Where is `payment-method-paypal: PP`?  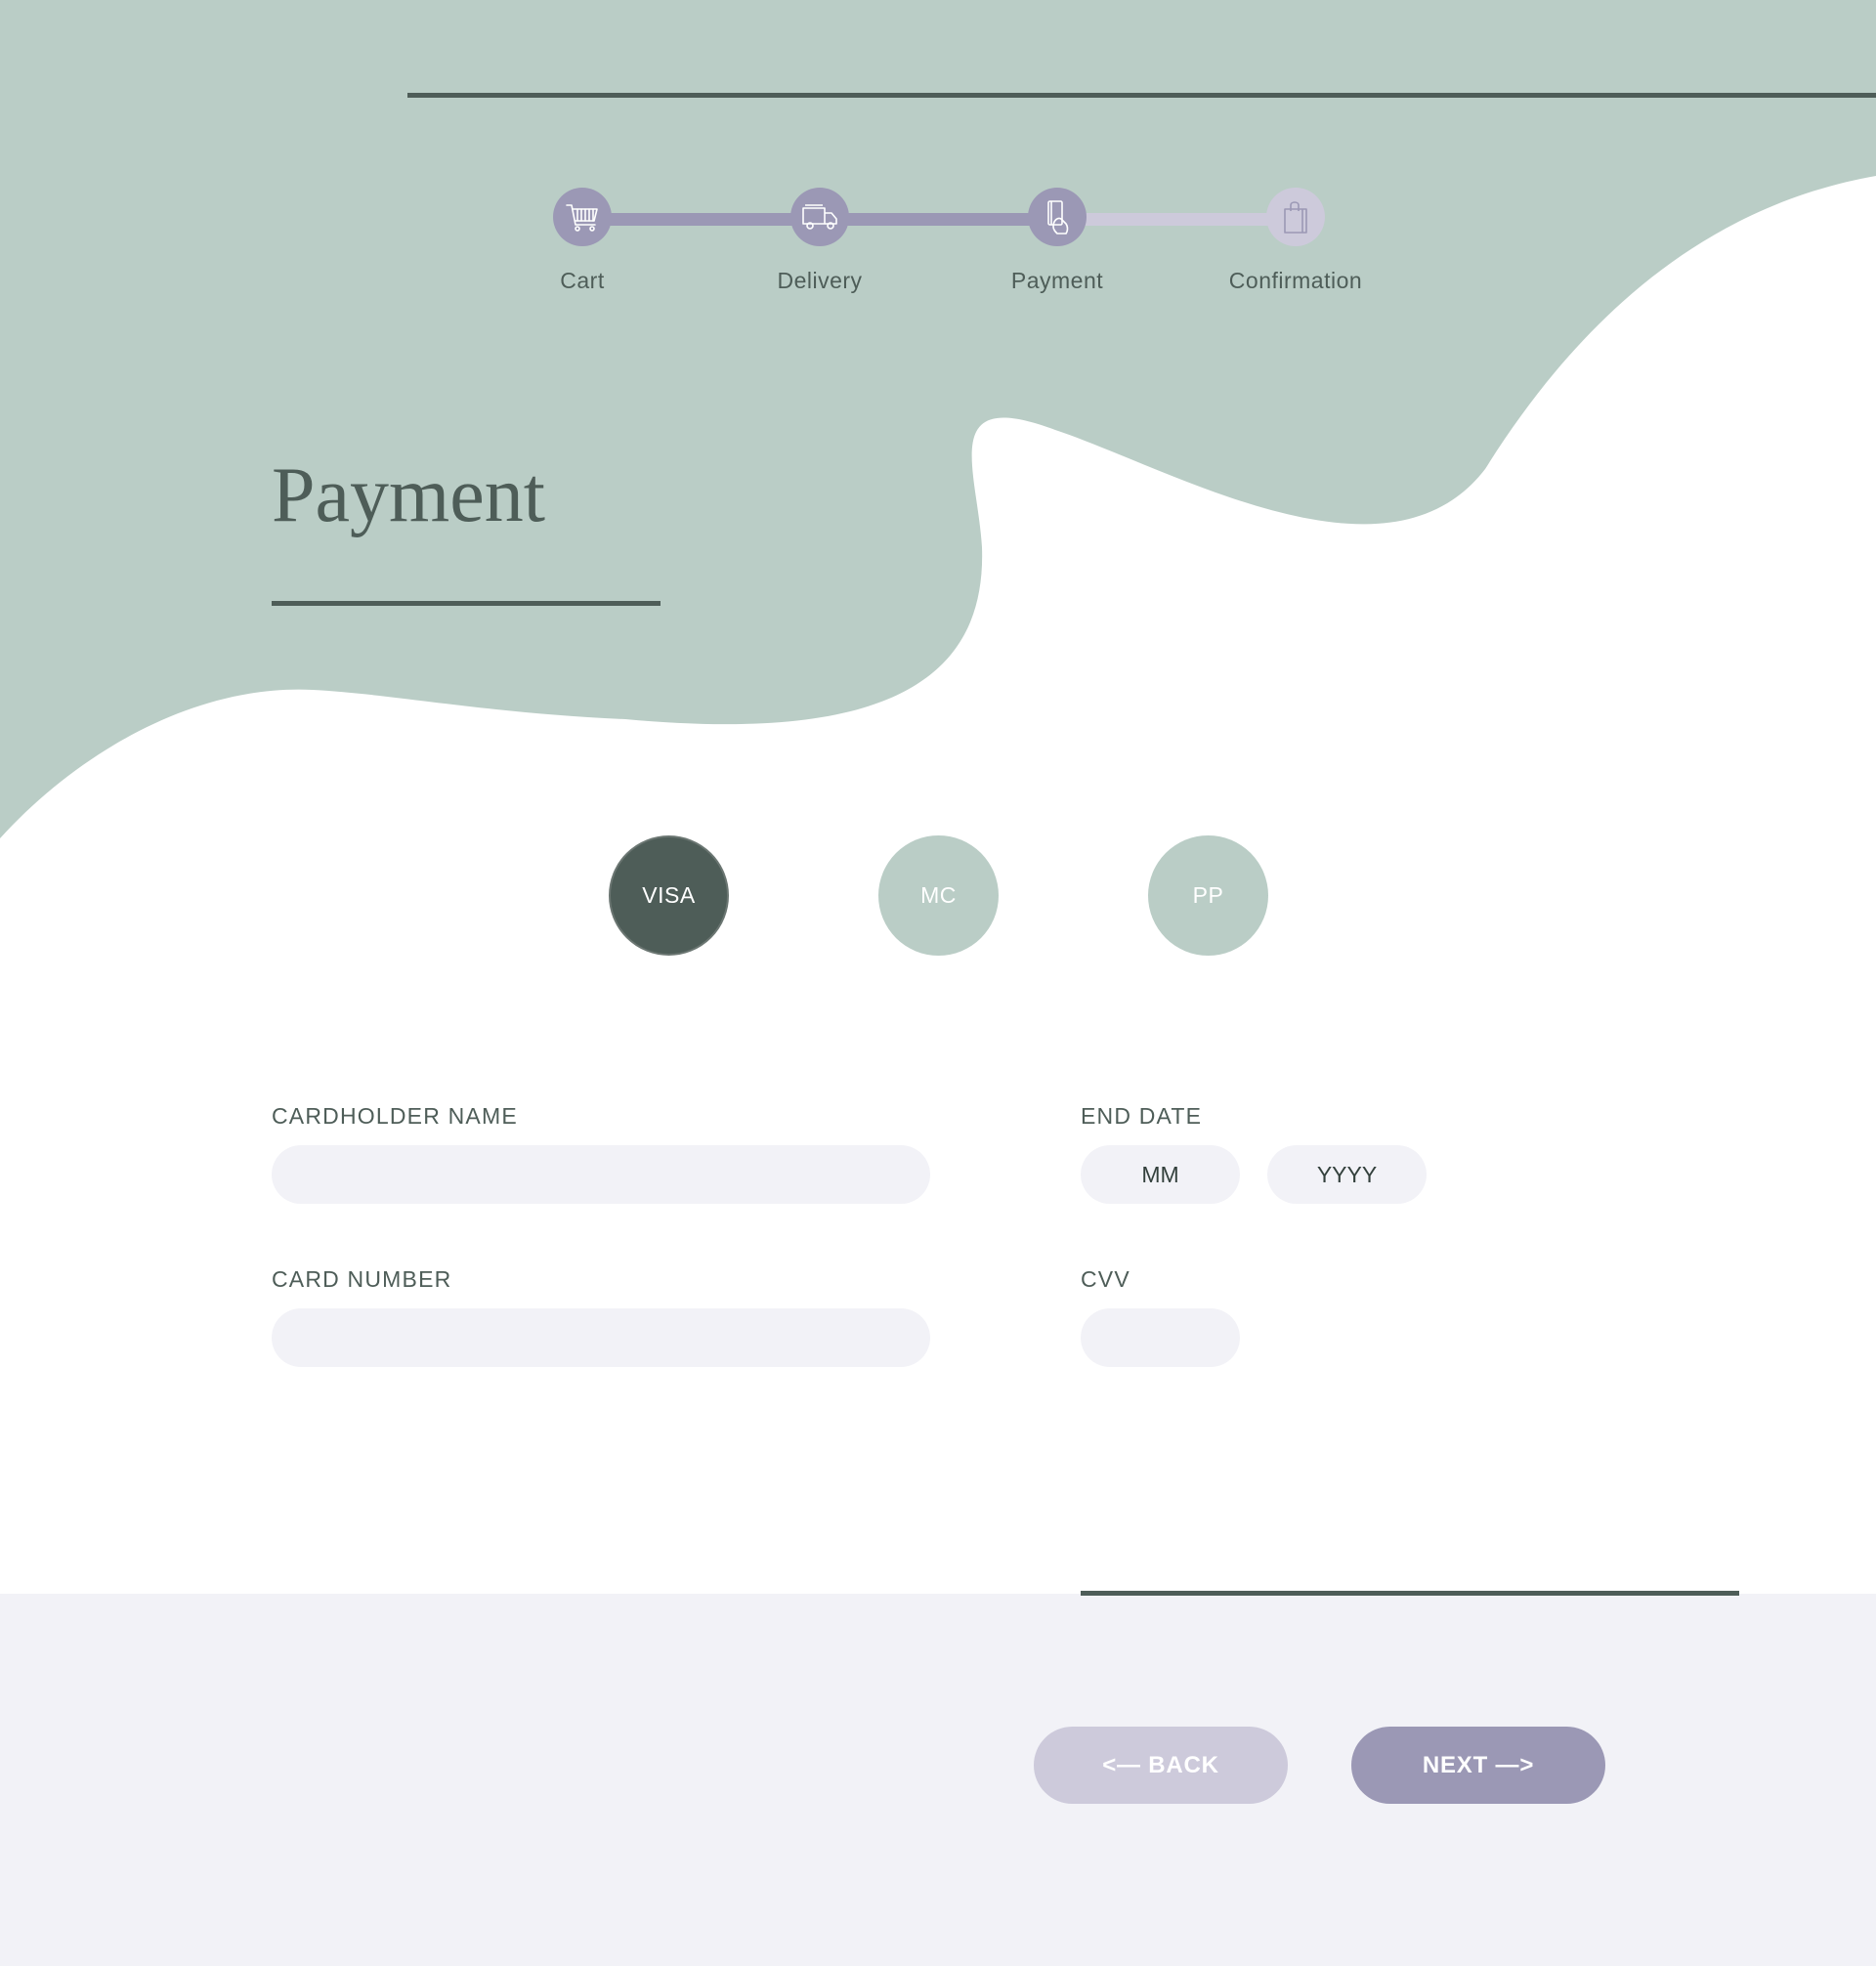 payment-method-paypal: PP is located at coordinates (1208, 895).